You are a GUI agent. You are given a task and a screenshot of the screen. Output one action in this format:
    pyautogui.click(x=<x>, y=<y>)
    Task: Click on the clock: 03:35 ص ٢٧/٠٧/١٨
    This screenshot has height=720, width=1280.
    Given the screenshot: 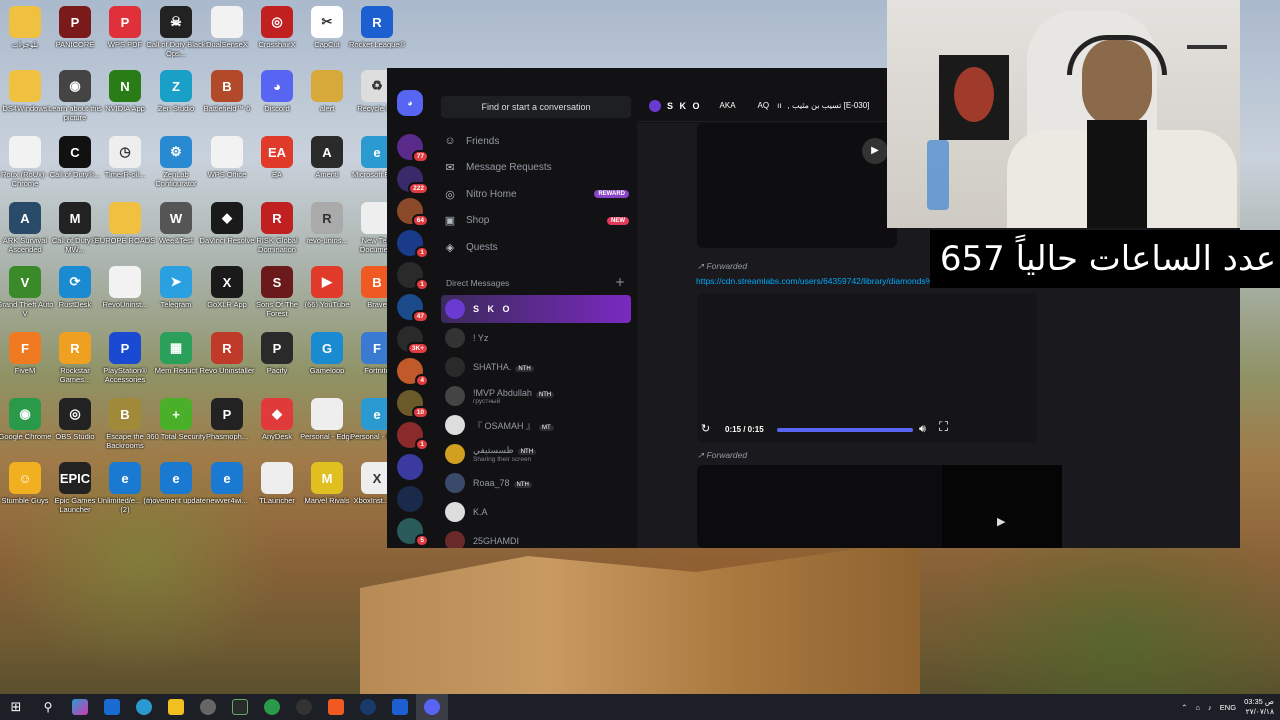 What is the action you would take?
    pyautogui.click(x=1259, y=707)
    